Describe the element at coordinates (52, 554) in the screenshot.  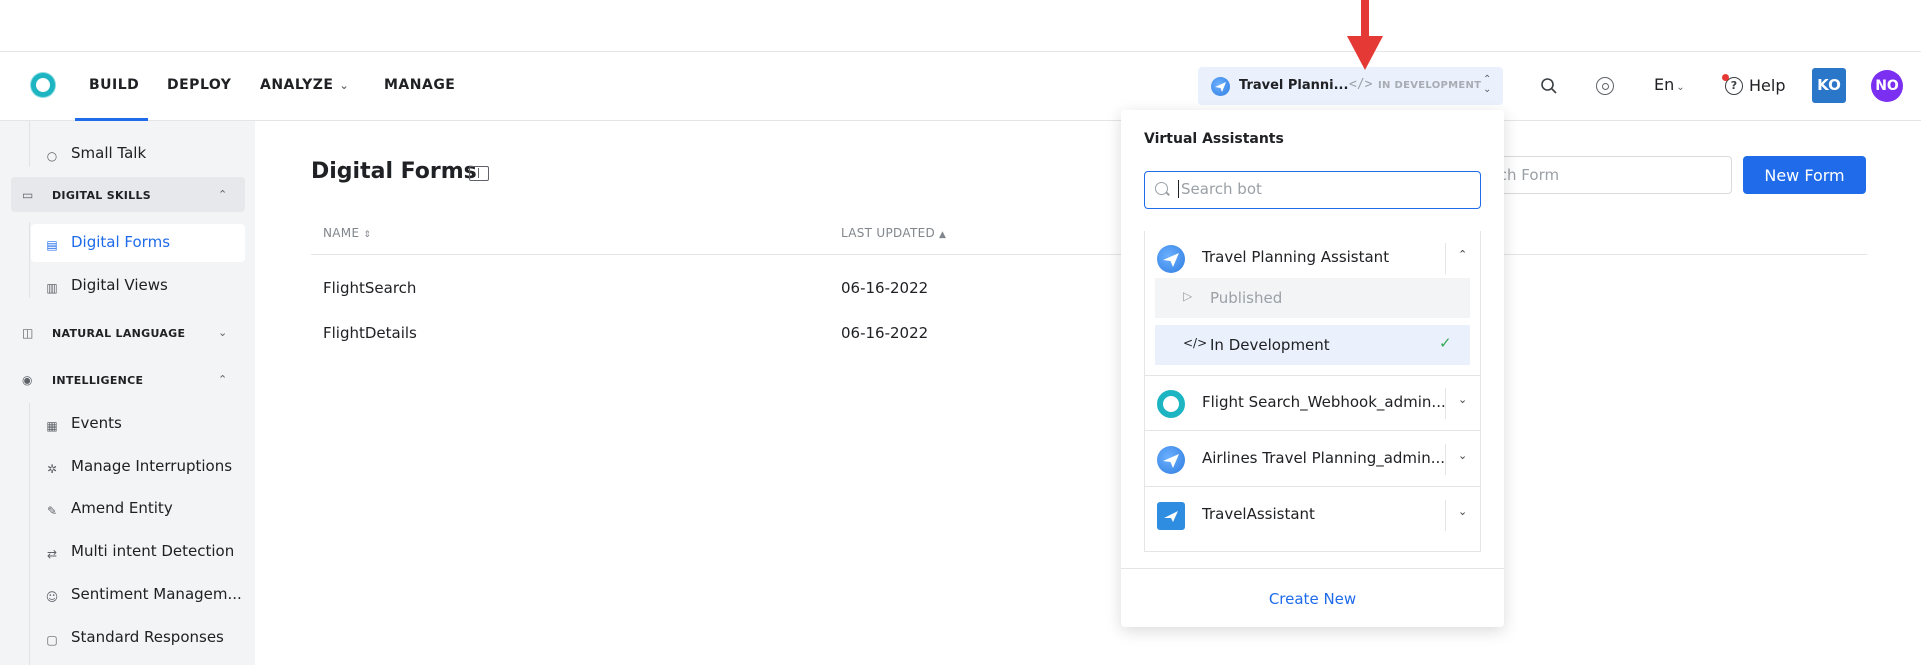
I see `multi-intent-icon: ⇄` at that location.